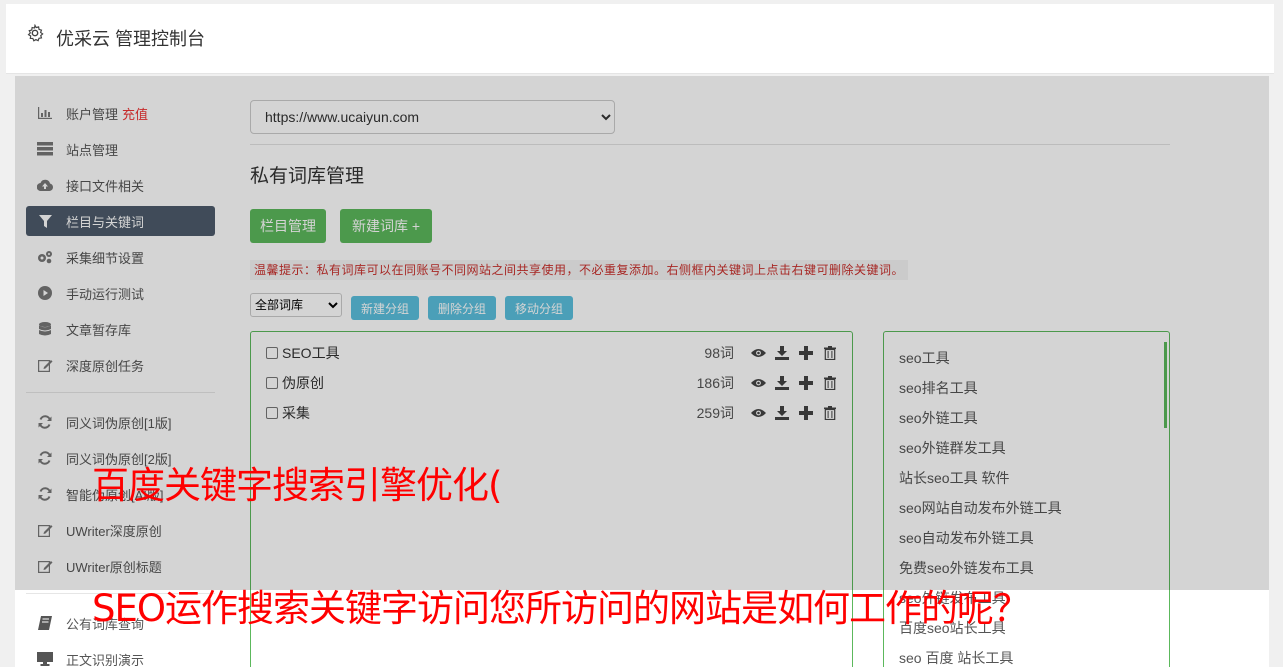  I want to click on monitor-icon, so click(45, 659).